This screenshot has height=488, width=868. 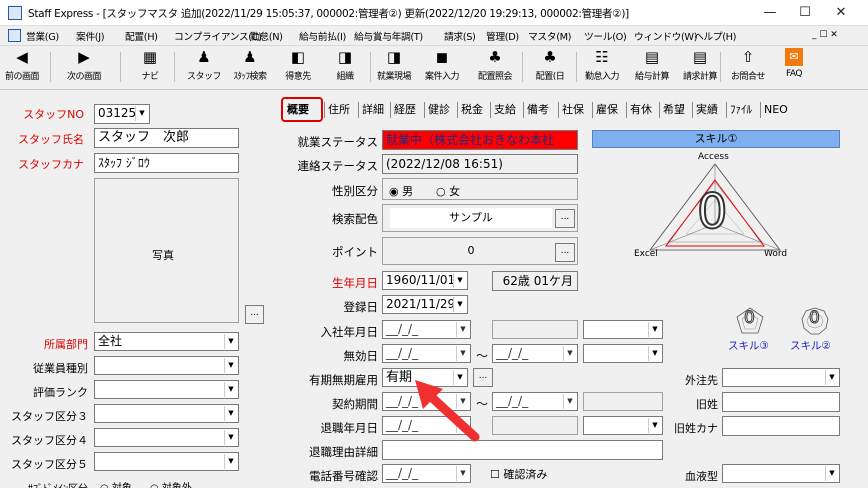 What do you see at coordinates (166, 389) in the screenshot?
I see `rank-select: ▼` at bounding box center [166, 389].